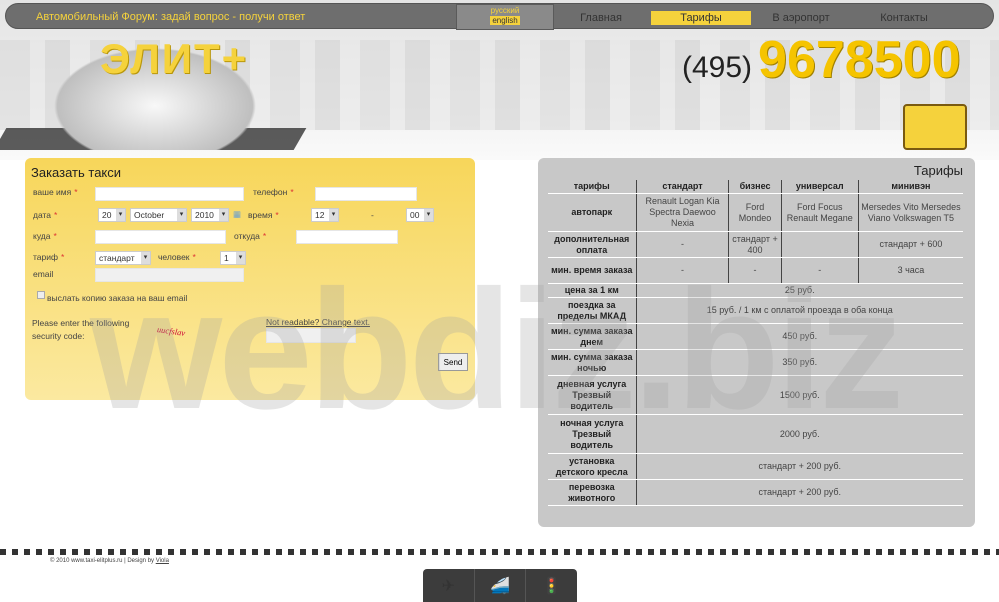 This screenshot has width=999, height=602. Describe the element at coordinates (49, 257) in the screenshot. I see `tariff-label: тариф *` at that location.